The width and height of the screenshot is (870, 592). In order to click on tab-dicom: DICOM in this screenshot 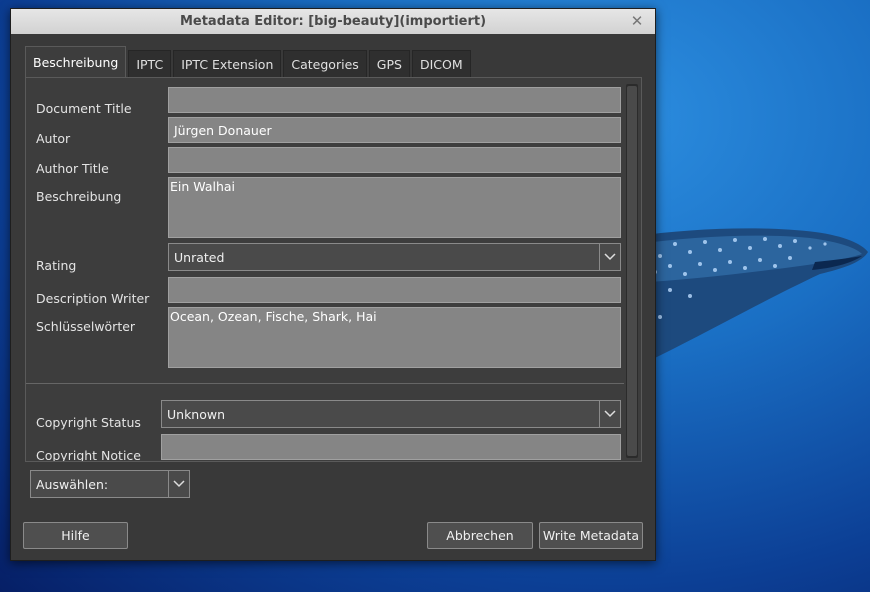, I will do `click(441, 63)`.